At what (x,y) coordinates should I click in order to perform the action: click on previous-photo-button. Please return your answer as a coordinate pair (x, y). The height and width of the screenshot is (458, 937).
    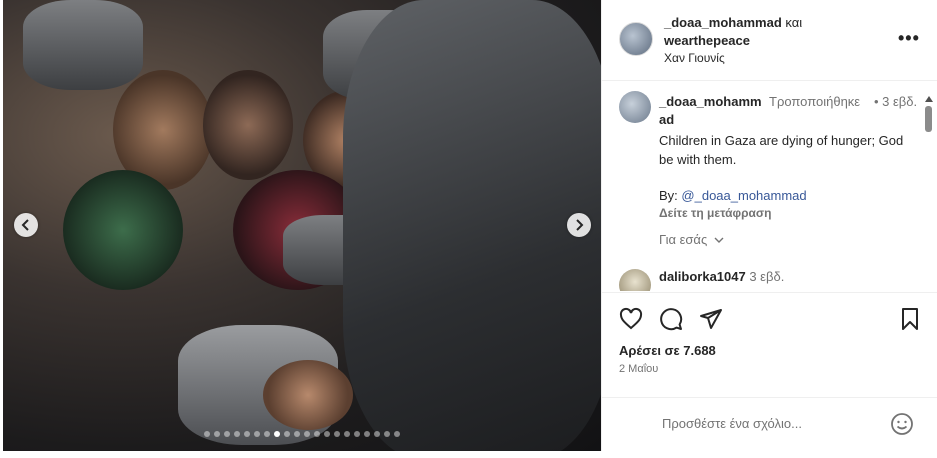
    Looking at the image, I should click on (26, 225).